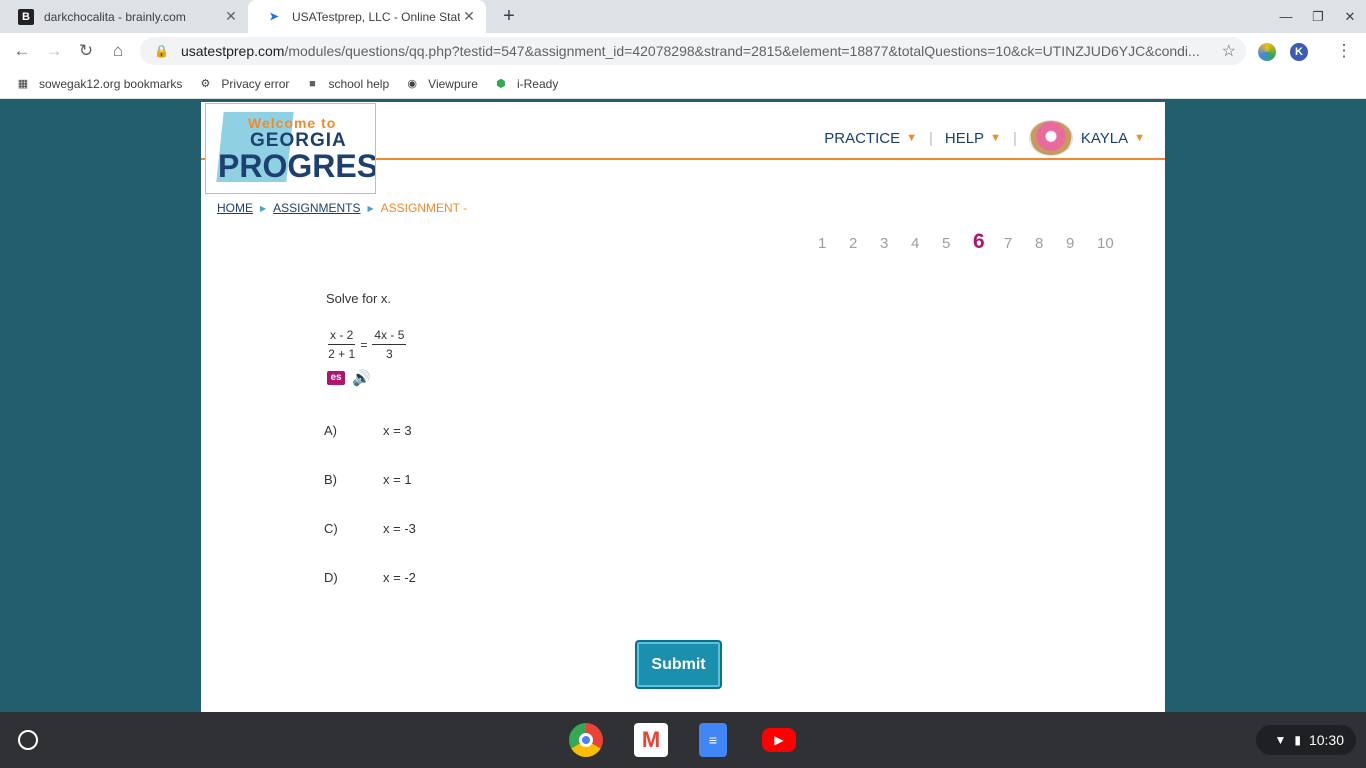 The image size is (1366, 768). I want to click on docs-app-icon: ≡, so click(713, 740).